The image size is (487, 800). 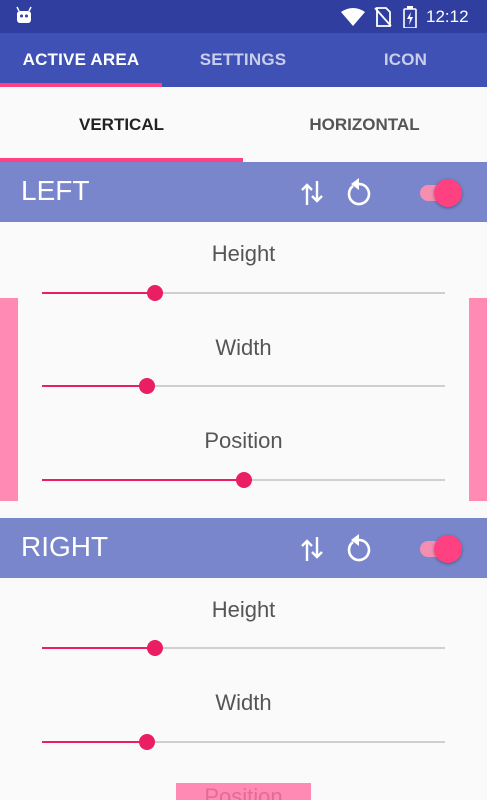 I want to click on tab-settings: SETTINGS, so click(x=243, y=60).